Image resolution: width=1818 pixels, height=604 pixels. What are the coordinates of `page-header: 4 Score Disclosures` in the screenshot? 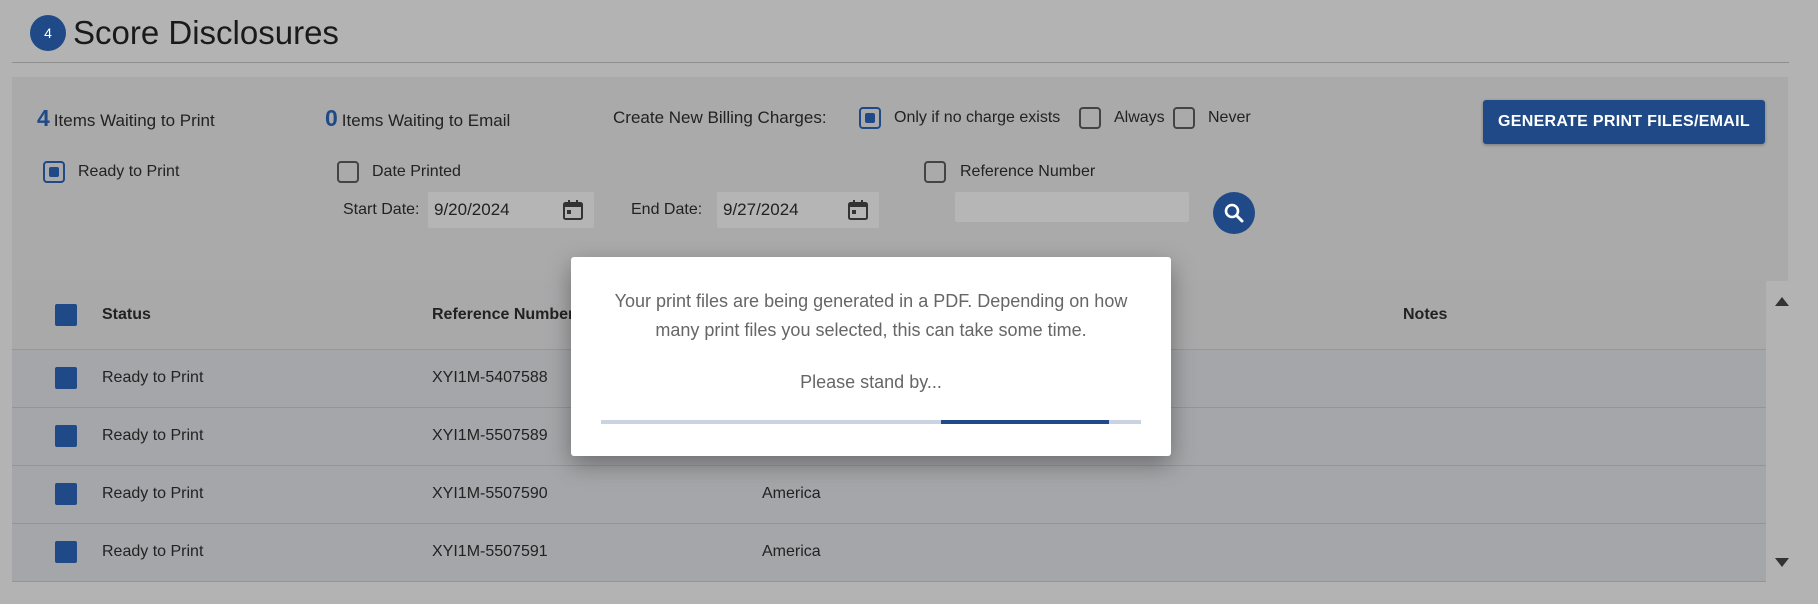 It's located at (184, 33).